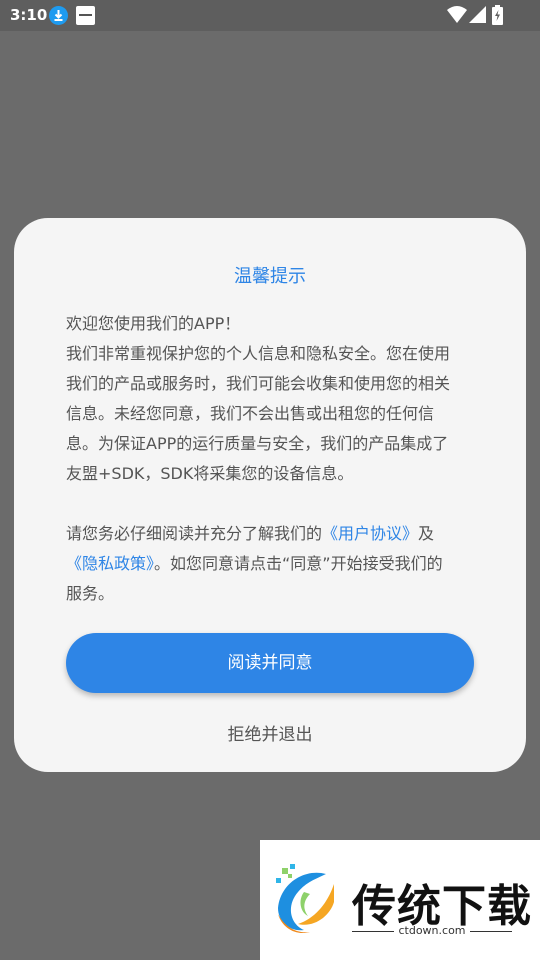  Describe the element at coordinates (370, 533) in the screenshot. I see `user-agreement-link: 《用户协议》` at that location.